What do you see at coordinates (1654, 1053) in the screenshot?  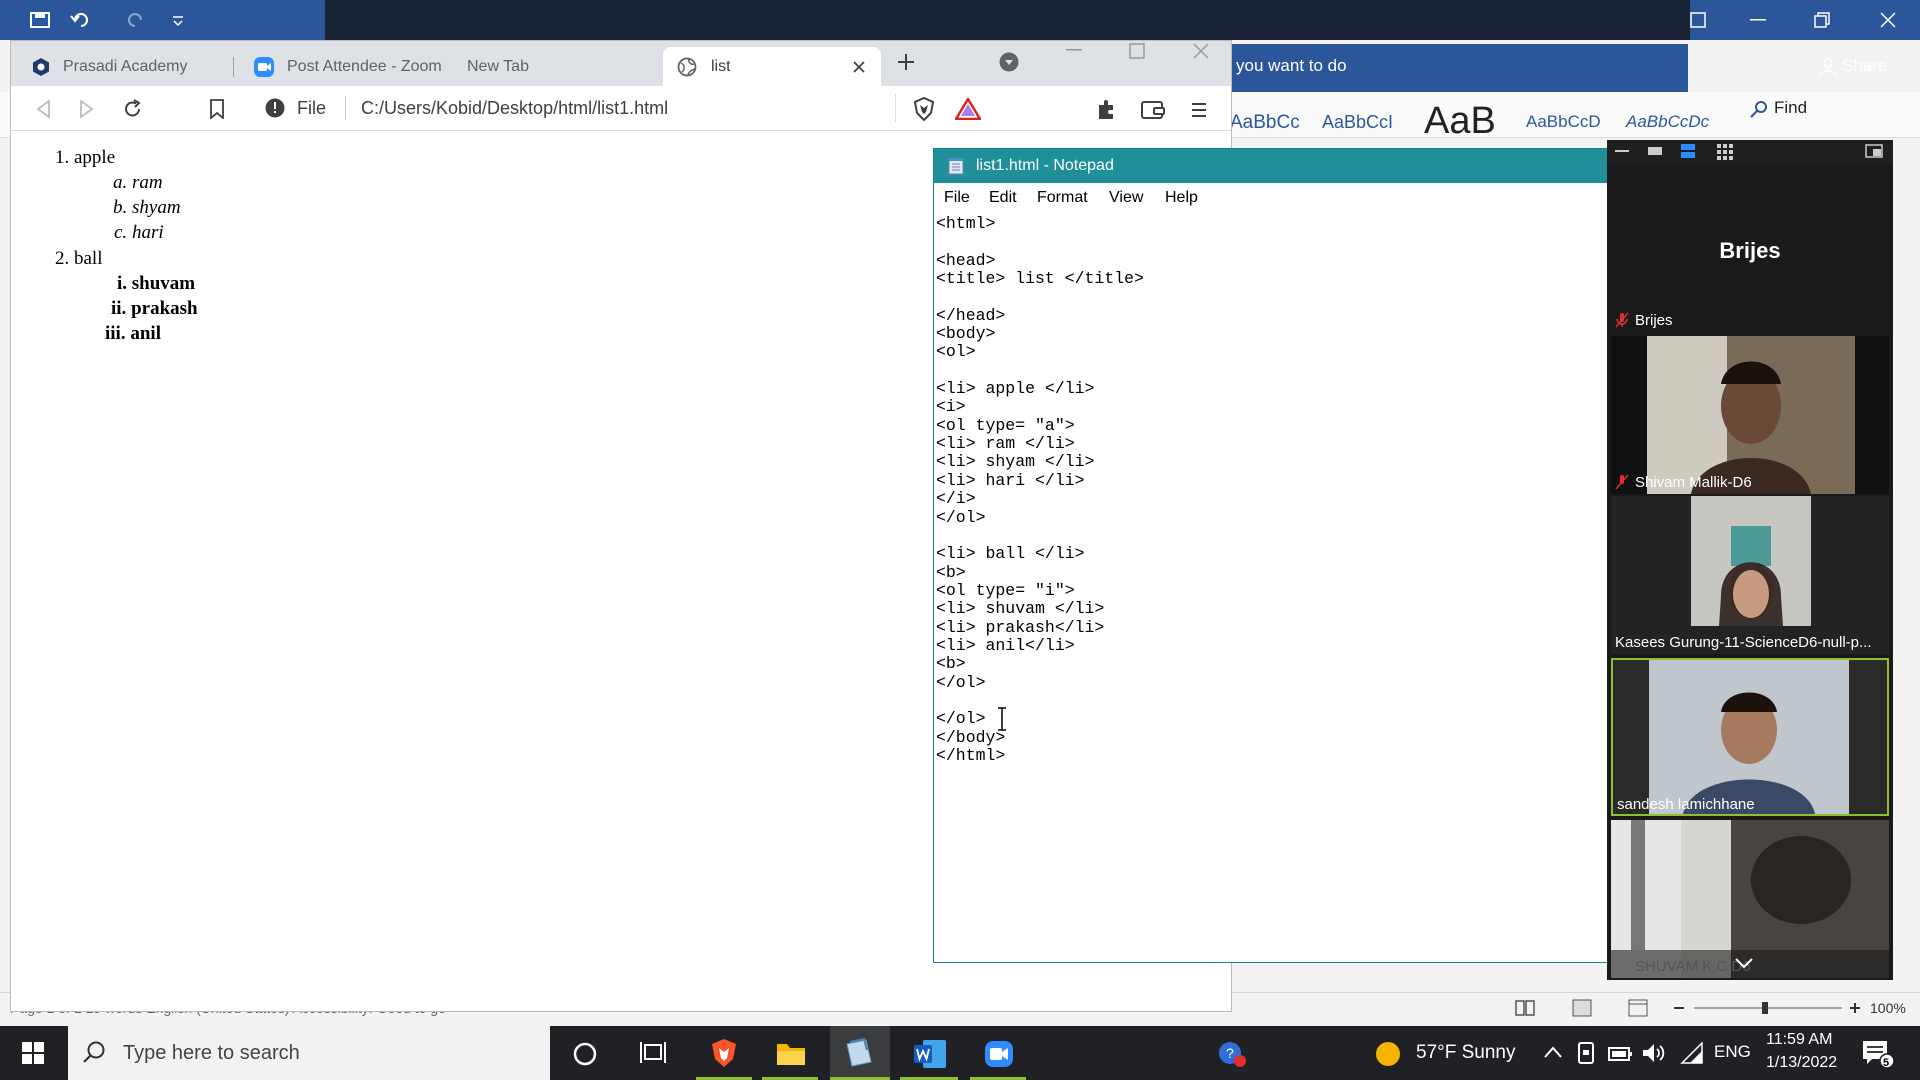 I see `volume-icon` at bounding box center [1654, 1053].